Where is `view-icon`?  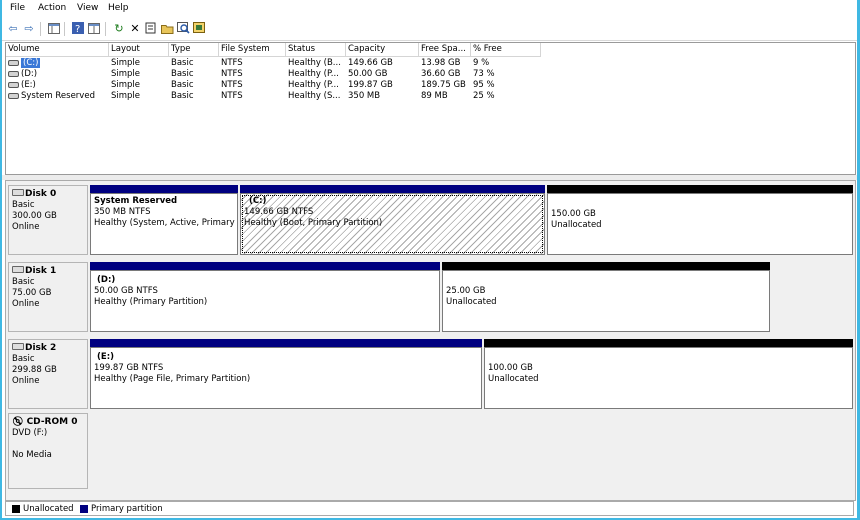
view-icon is located at coordinates (94, 28).